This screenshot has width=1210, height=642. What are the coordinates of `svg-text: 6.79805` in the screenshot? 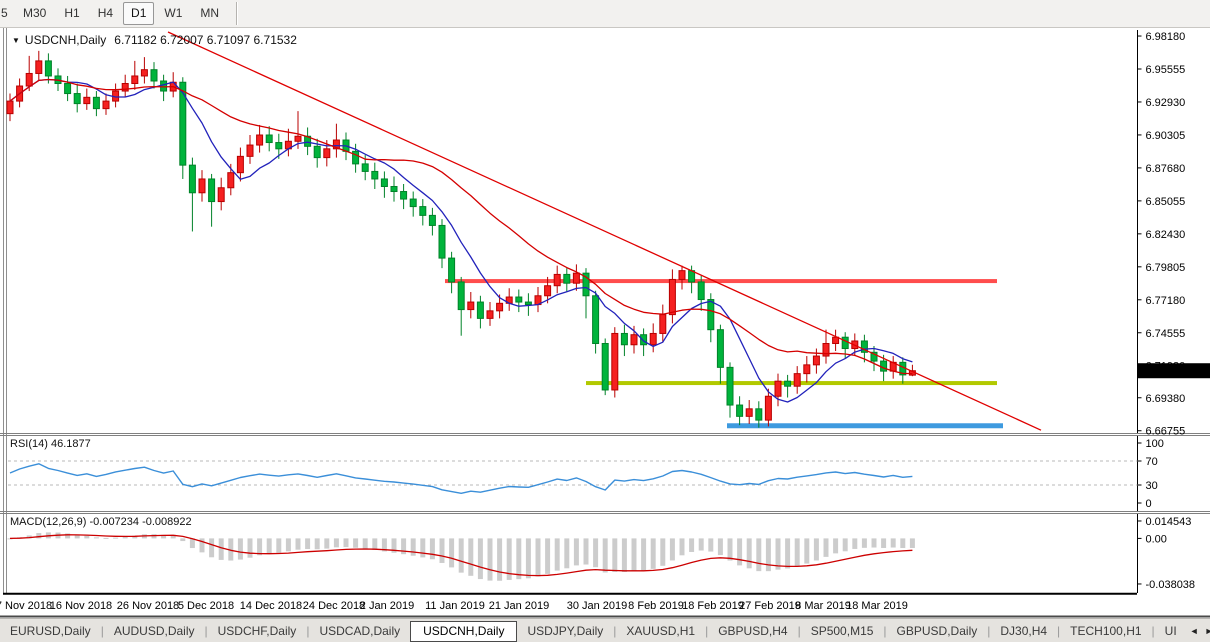 It's located at (1166, 268).